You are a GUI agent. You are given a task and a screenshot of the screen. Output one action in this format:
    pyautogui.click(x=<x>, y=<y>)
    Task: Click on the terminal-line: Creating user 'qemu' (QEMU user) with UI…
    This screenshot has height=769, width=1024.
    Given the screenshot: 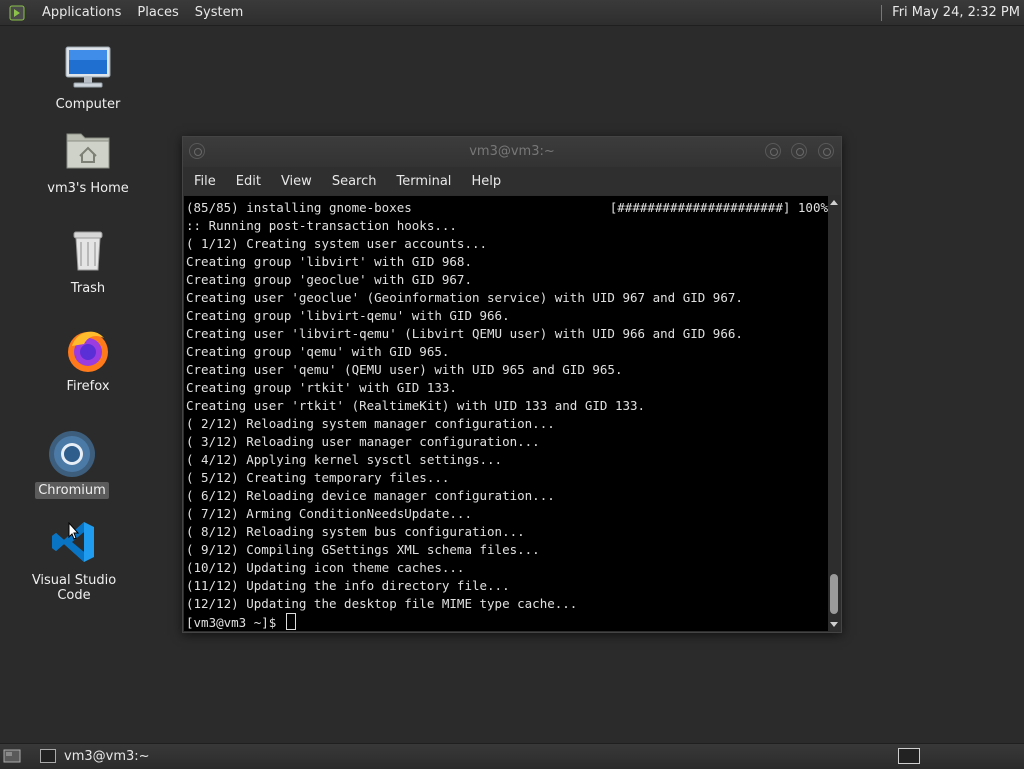 What is the action you would take?
    pyautogui.click(x=404, y=369)
    